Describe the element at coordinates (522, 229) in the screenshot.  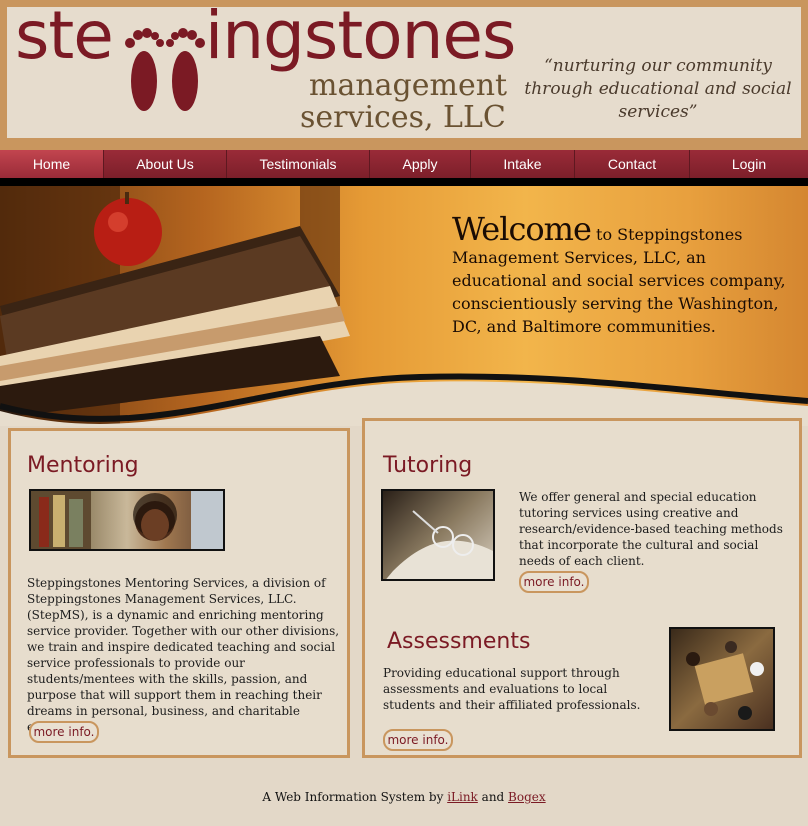
I see `welcome-heading: Welcome` at that location.